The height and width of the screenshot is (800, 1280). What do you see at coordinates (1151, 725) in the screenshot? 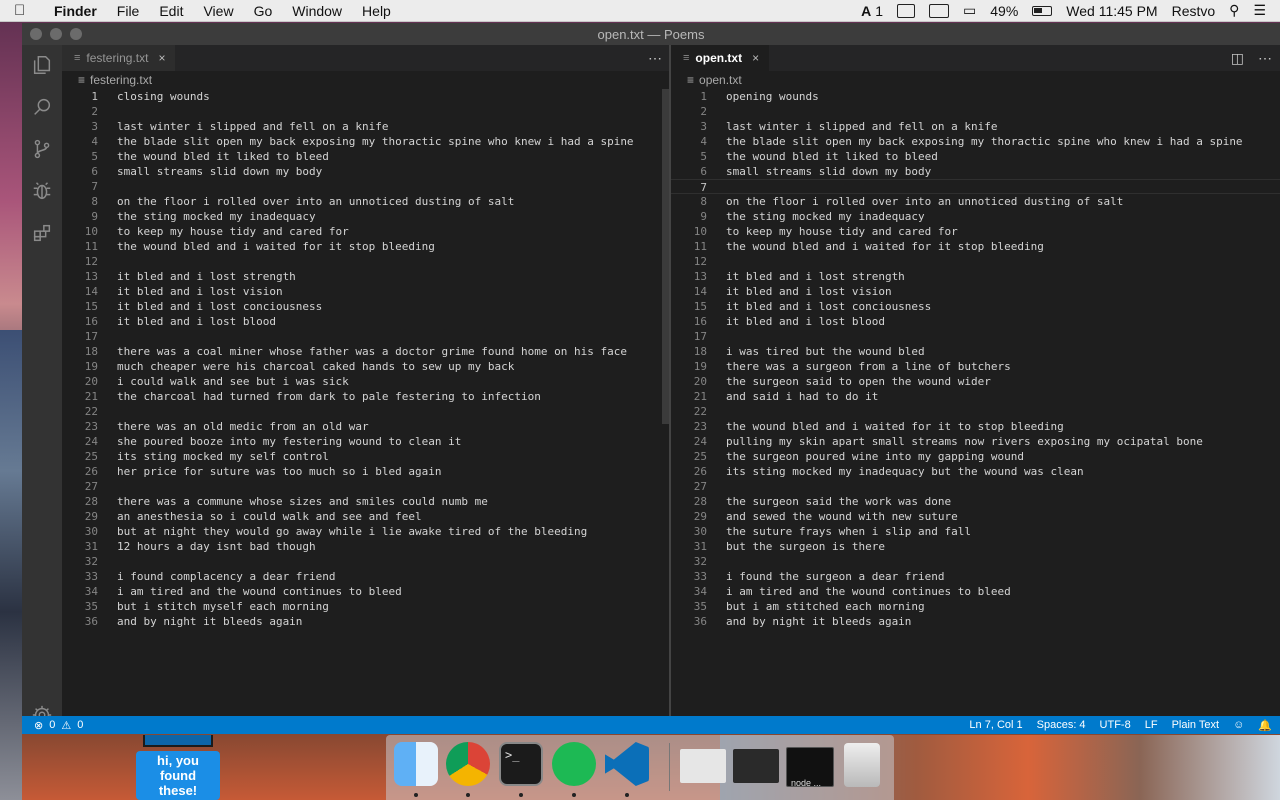
I see `line-ending: LF` at bounding box center [1151, 725].